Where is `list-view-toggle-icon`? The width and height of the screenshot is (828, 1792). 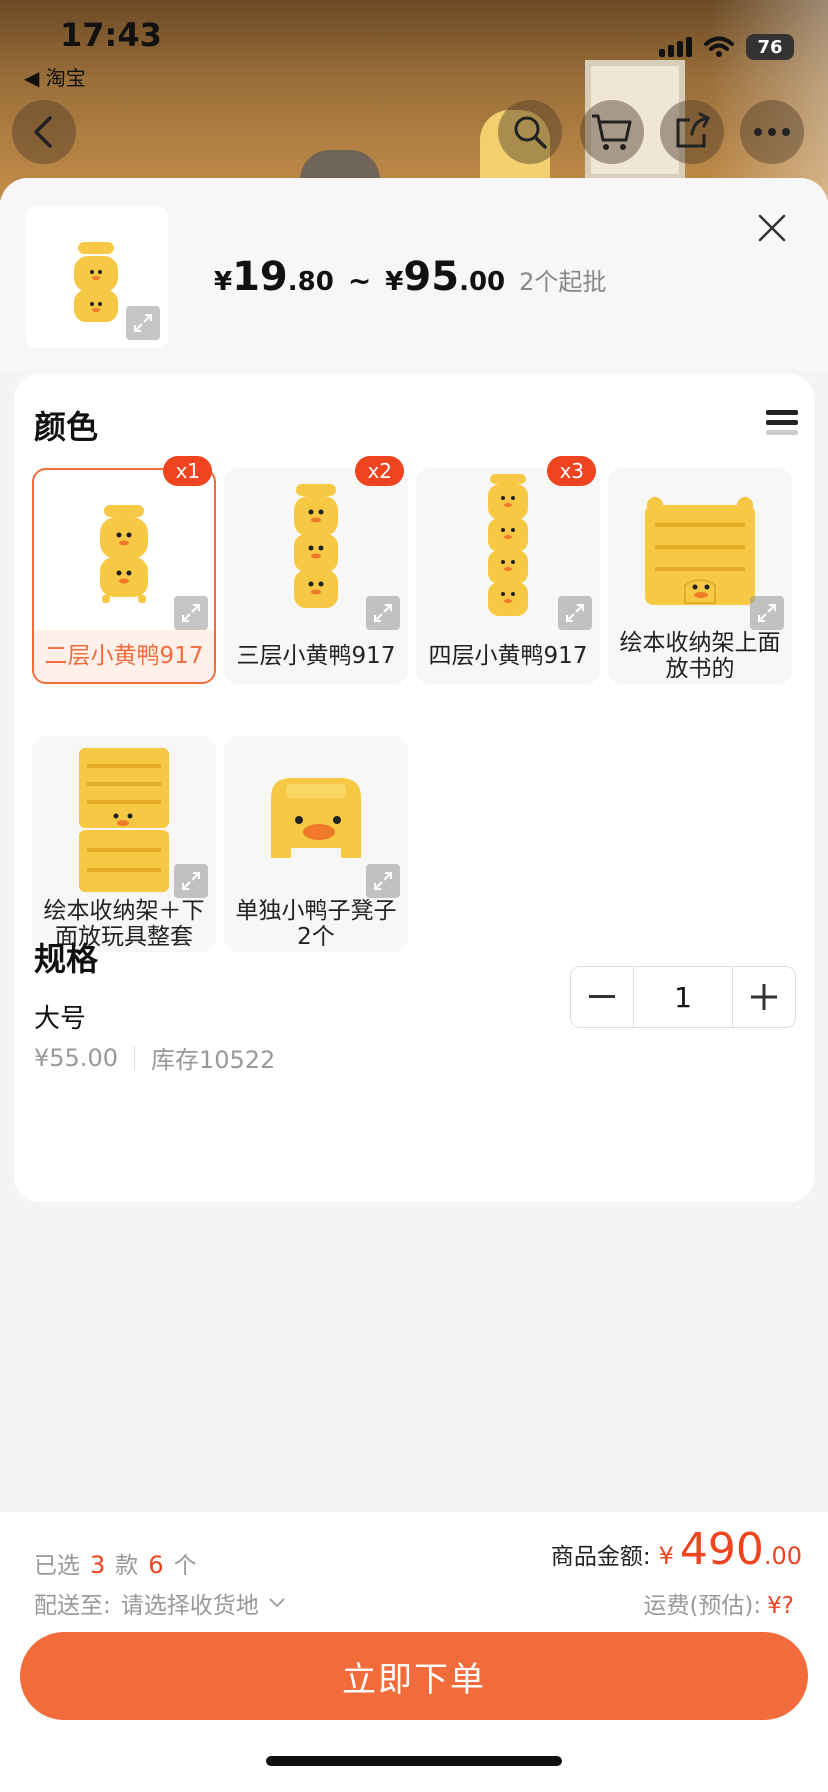
list-view-toggle-icon is located at coordinates (782, 425).